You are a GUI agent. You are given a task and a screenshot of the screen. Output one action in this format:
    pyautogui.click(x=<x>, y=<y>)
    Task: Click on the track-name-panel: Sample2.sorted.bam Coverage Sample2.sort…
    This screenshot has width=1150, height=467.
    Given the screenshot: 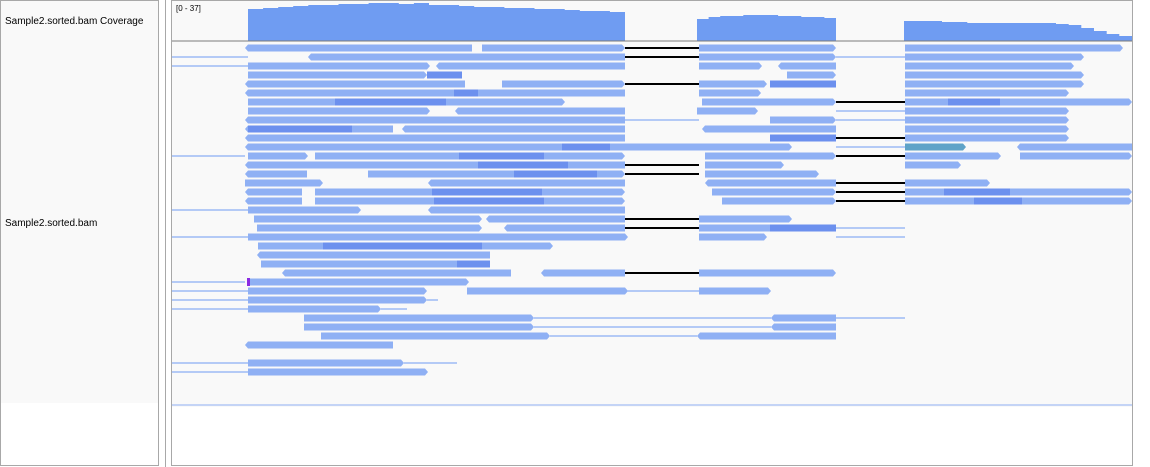 What is the action you would take?
    pyautogui.click(x=79, y=233)
    